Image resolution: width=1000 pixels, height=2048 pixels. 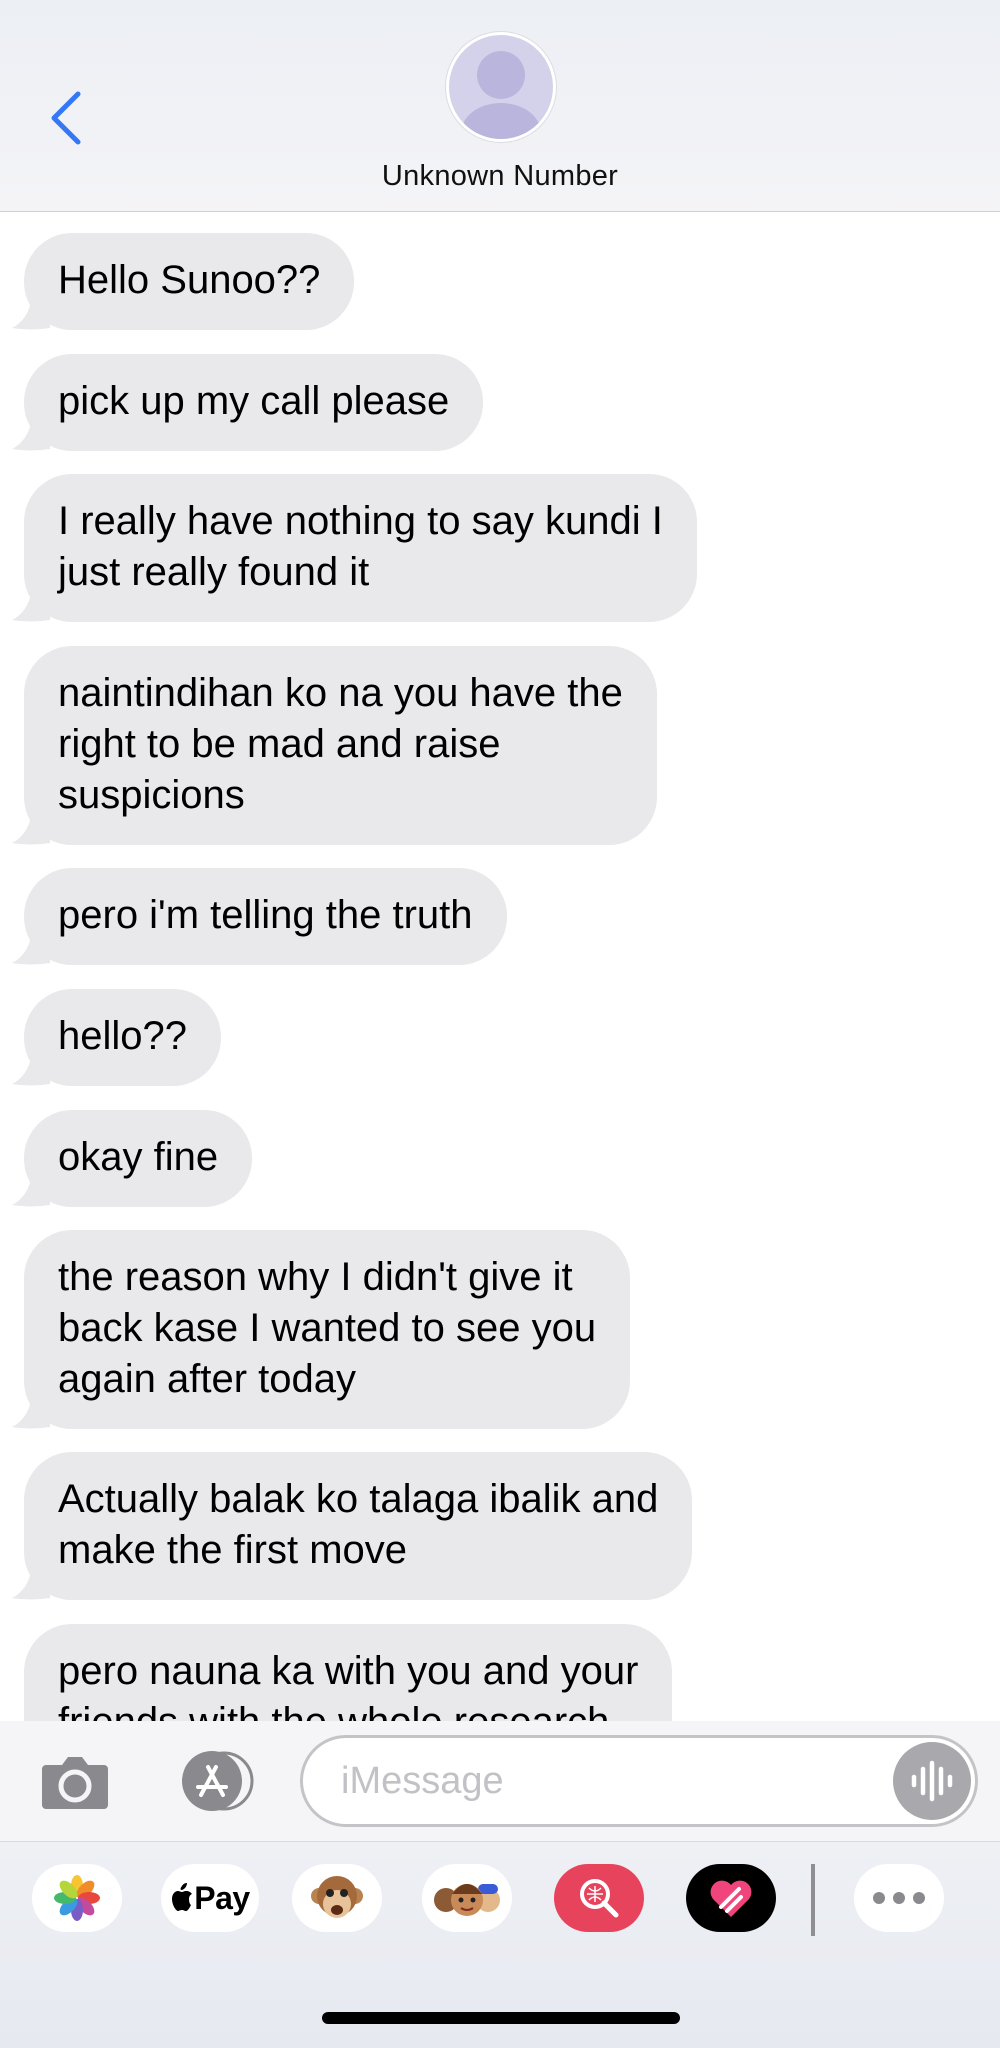 I want to click on more-icon, so click(x=899, y=1898).